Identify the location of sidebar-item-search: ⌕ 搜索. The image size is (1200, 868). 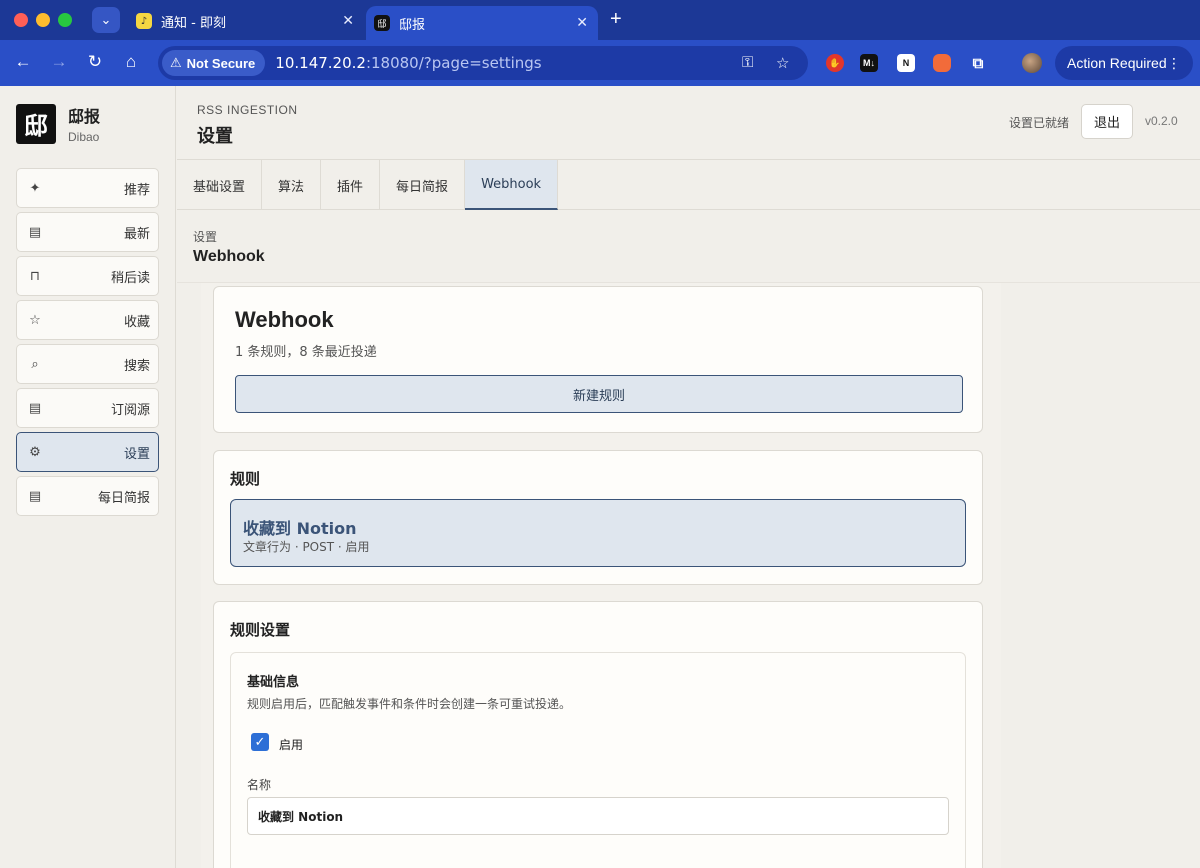
(87, 364).